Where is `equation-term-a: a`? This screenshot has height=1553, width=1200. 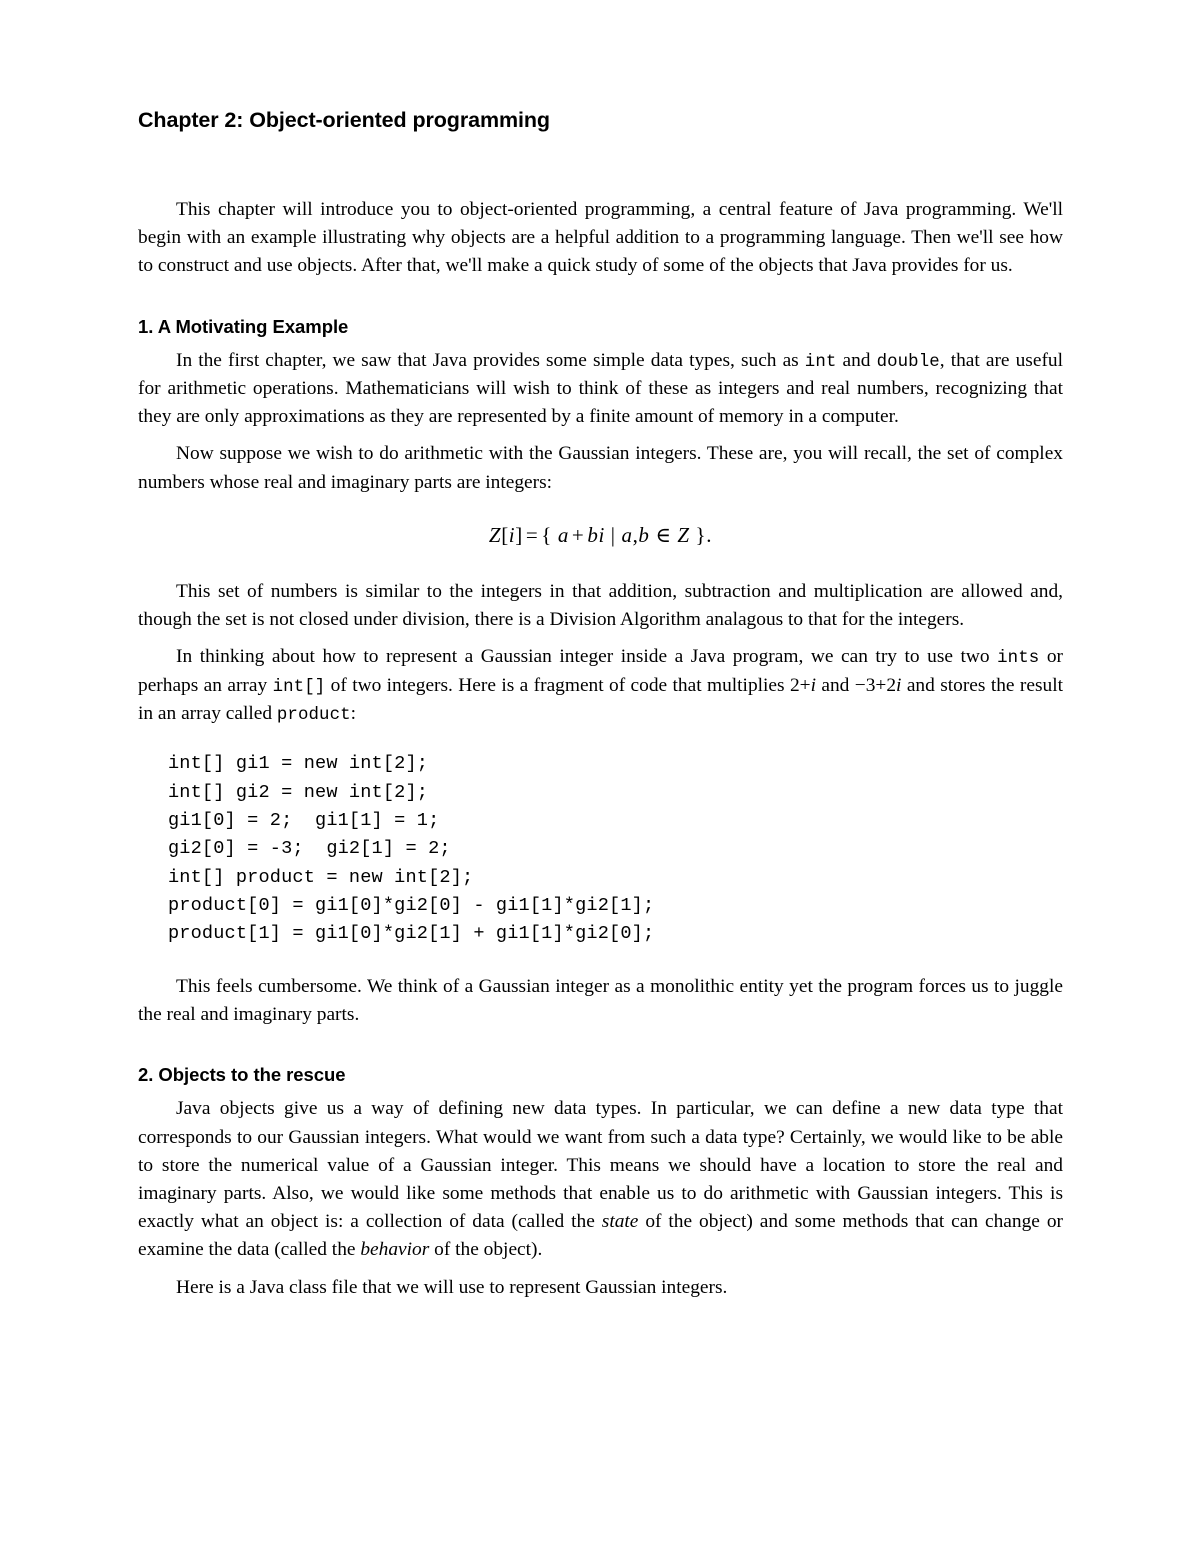
equation-term-a: a is located at coordinates (563, 534).